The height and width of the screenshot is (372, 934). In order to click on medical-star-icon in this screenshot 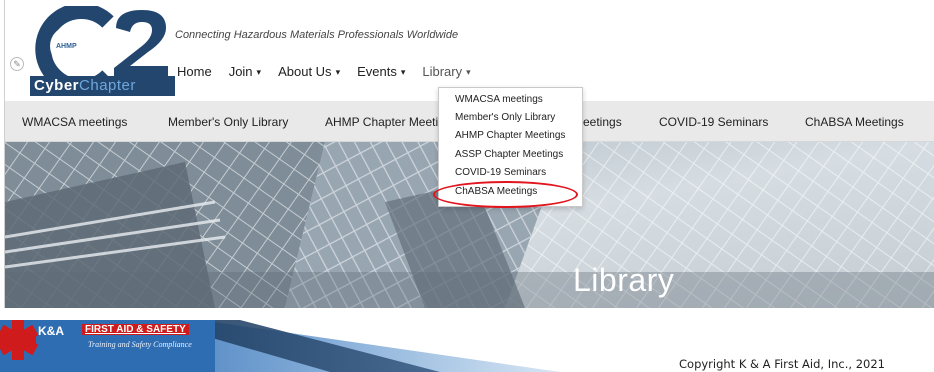, I will do `click(19, 340)`.